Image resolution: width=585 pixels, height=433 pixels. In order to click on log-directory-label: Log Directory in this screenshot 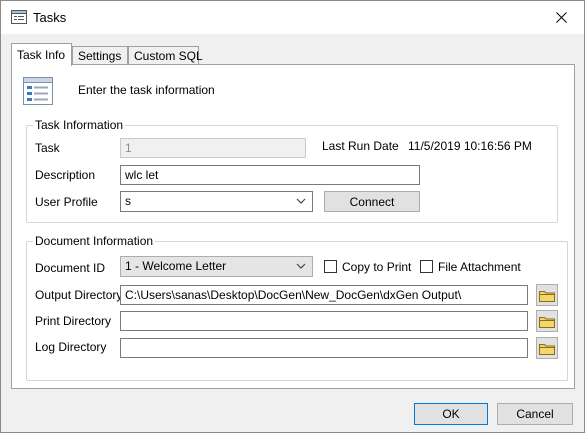, I will do `click(71, 347)`.